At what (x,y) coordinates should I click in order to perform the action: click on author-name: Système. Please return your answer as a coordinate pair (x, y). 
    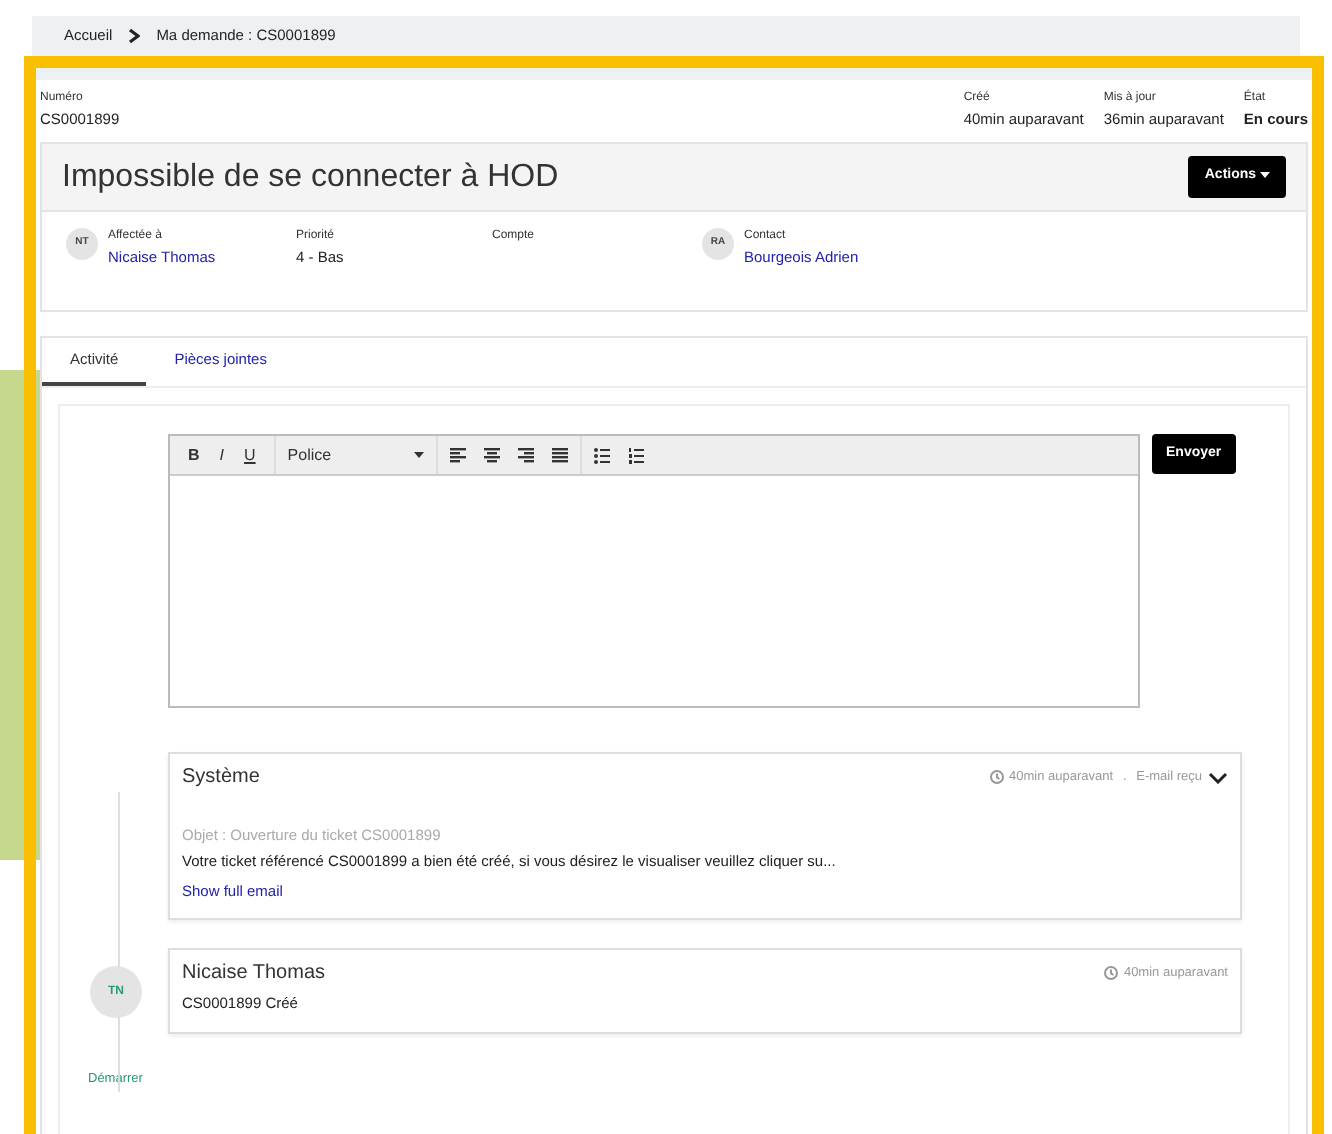
    Looking at the image, I should click on (221, 778).